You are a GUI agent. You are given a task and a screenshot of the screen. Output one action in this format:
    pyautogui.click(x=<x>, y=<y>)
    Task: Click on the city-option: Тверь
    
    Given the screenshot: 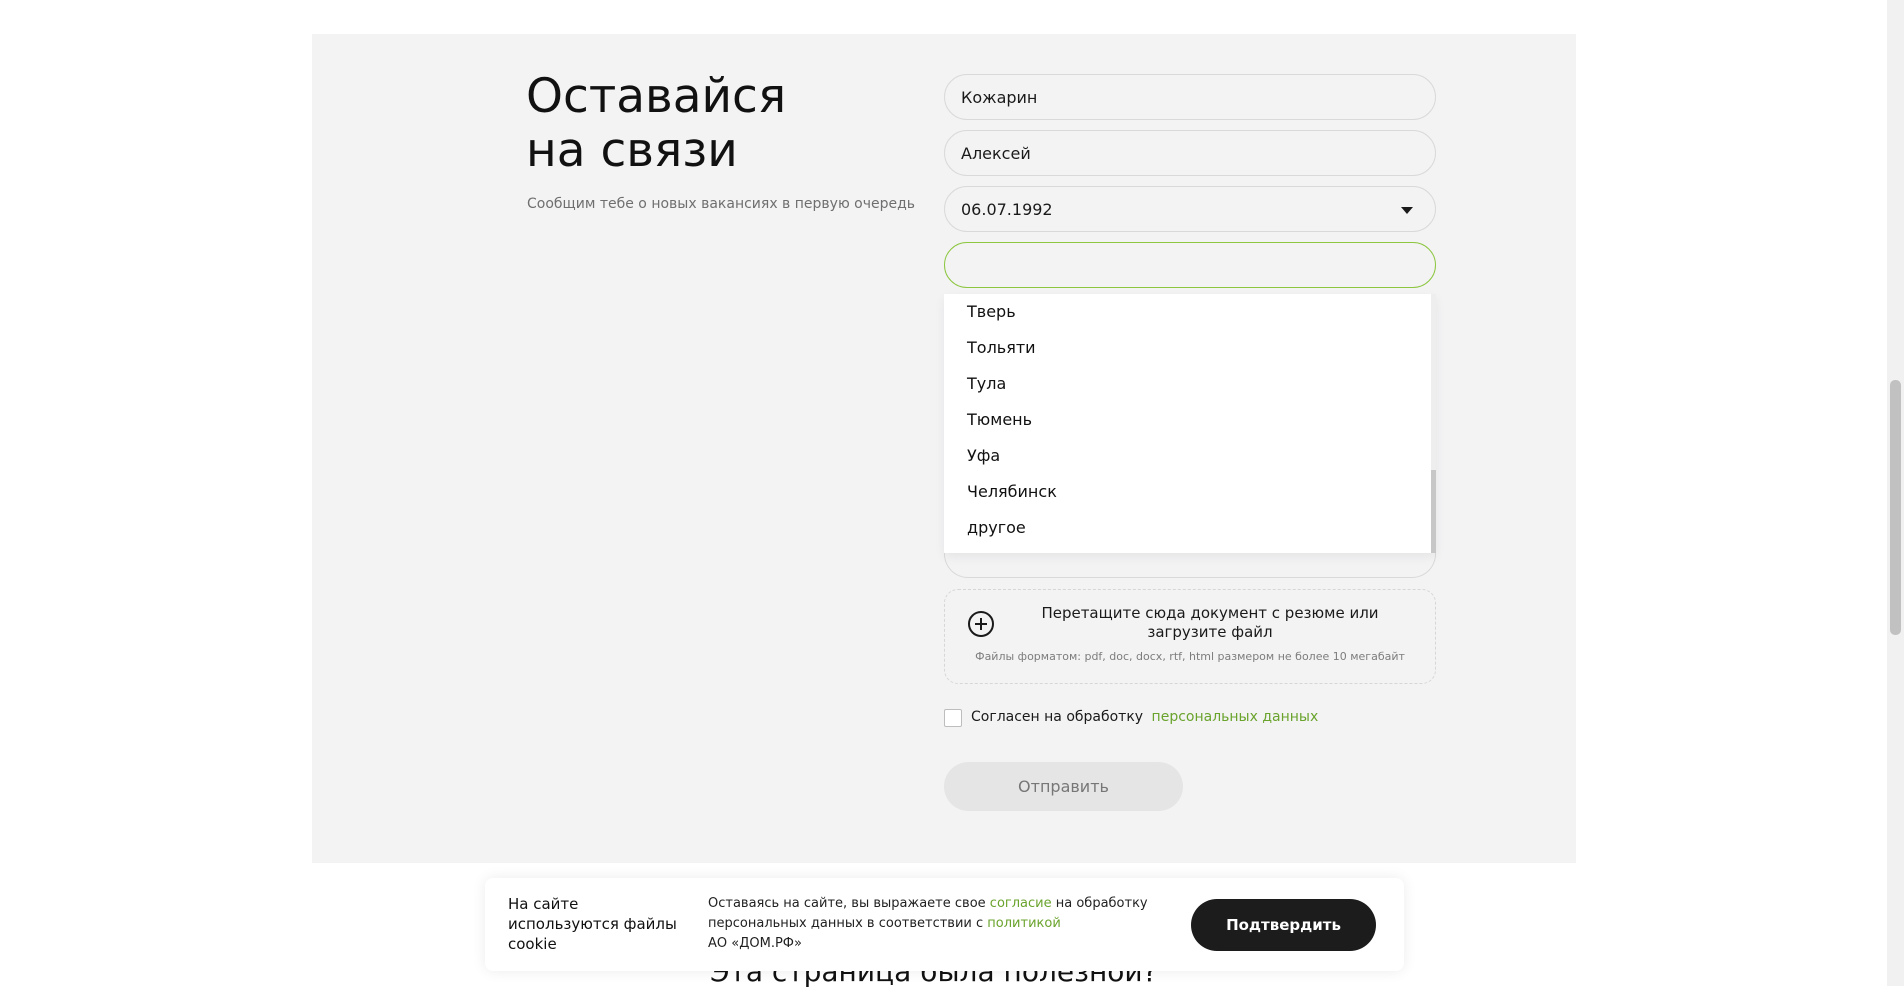 What is the action you would take?
    pyautogui.click(x=991, y=311)
    